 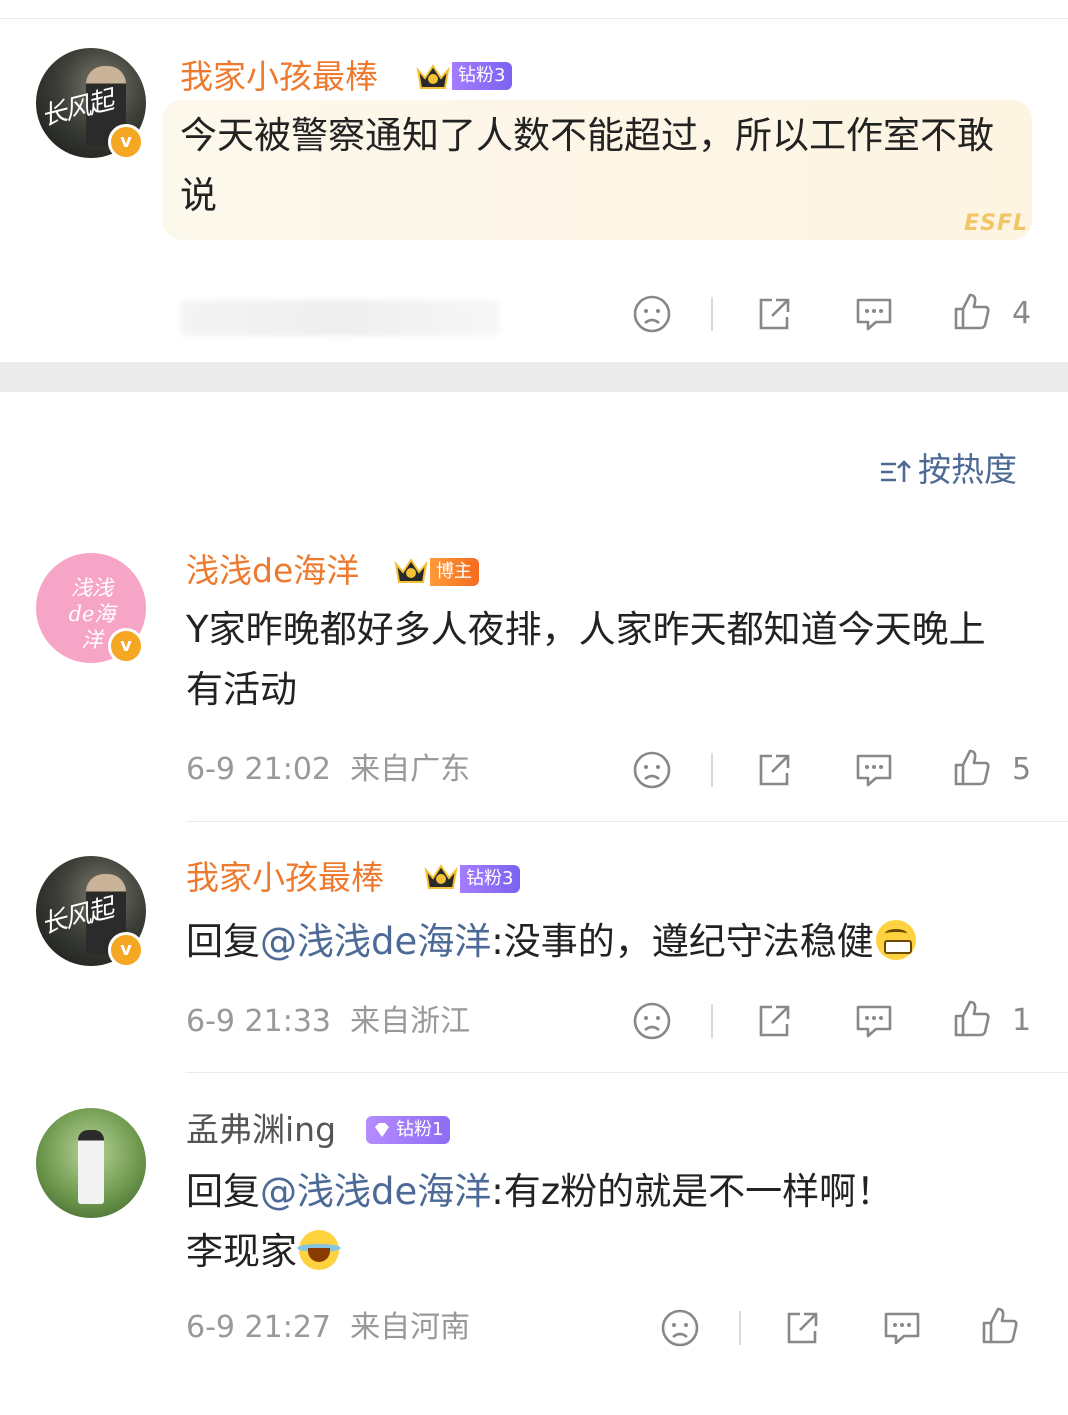 What do you see at coordinates (420, 1129) in the screenshot?
I see `fan-badge-label: 钻粉1` at bounding box center [420, 1129].